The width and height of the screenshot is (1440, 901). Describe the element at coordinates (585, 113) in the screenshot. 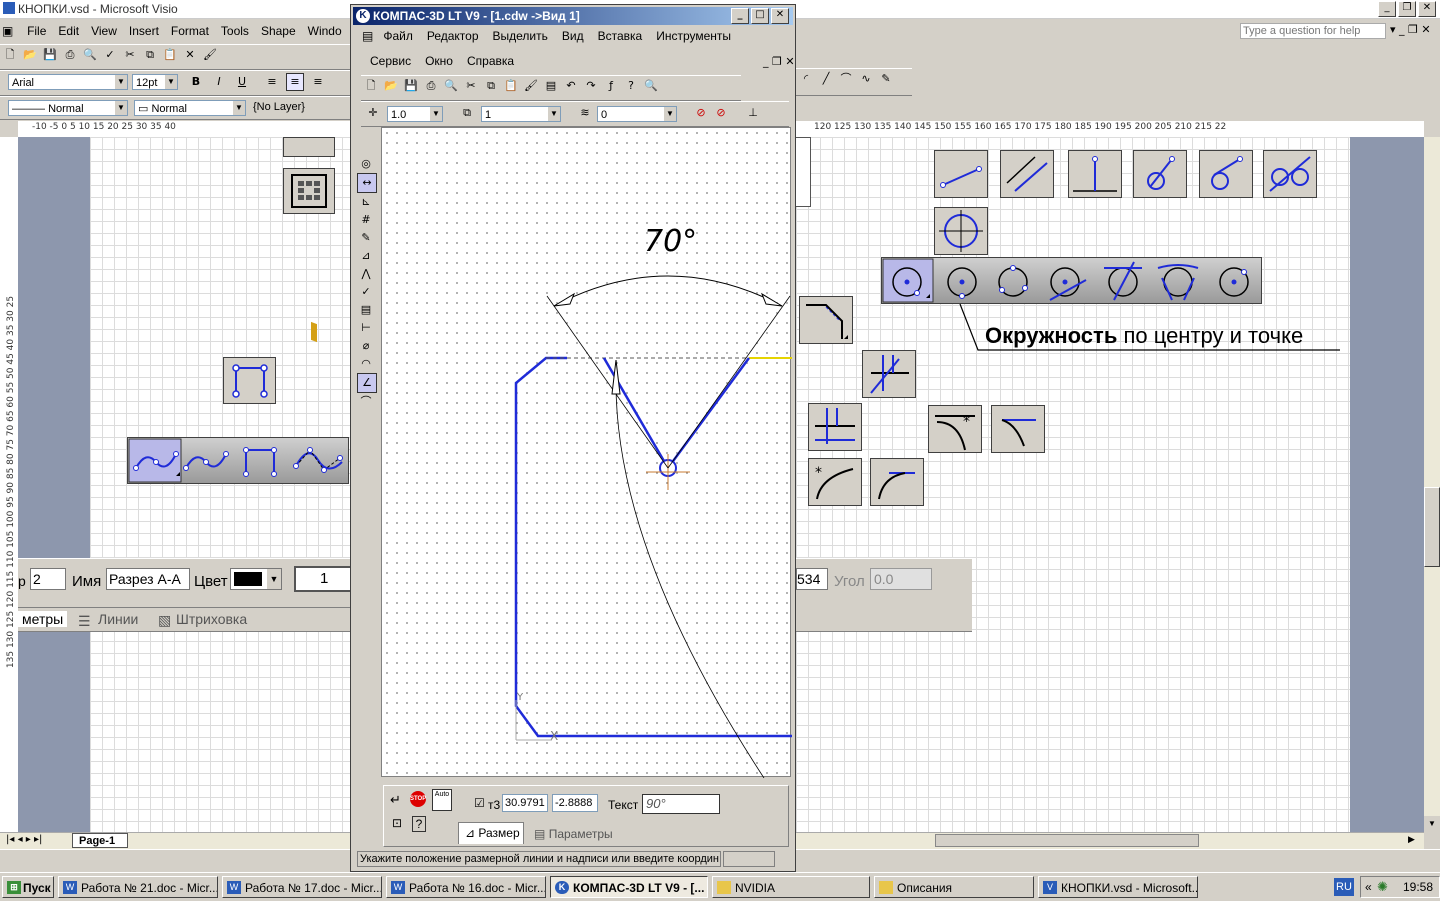

I see `layers-icon: ≋` at that location.